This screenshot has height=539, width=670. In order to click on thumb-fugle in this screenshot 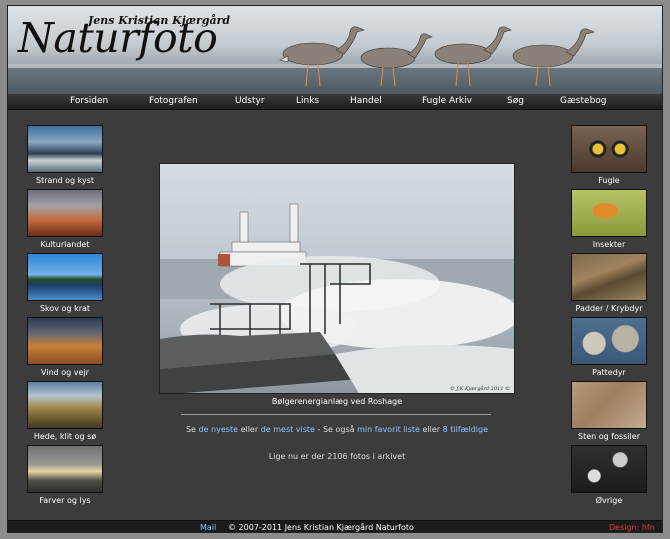, I will do `click(609, 149)`.